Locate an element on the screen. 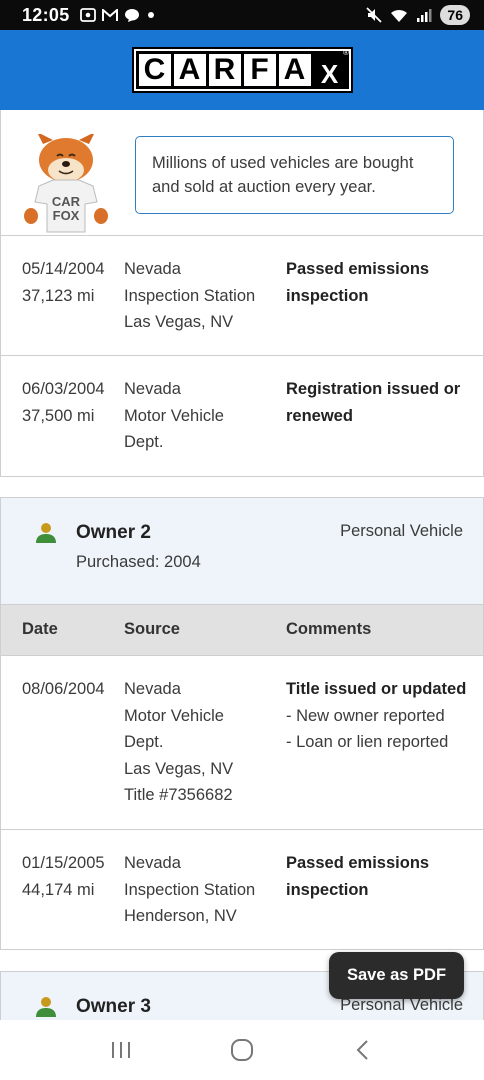  status-time: 12:05 is located at coordinates (46, 14).